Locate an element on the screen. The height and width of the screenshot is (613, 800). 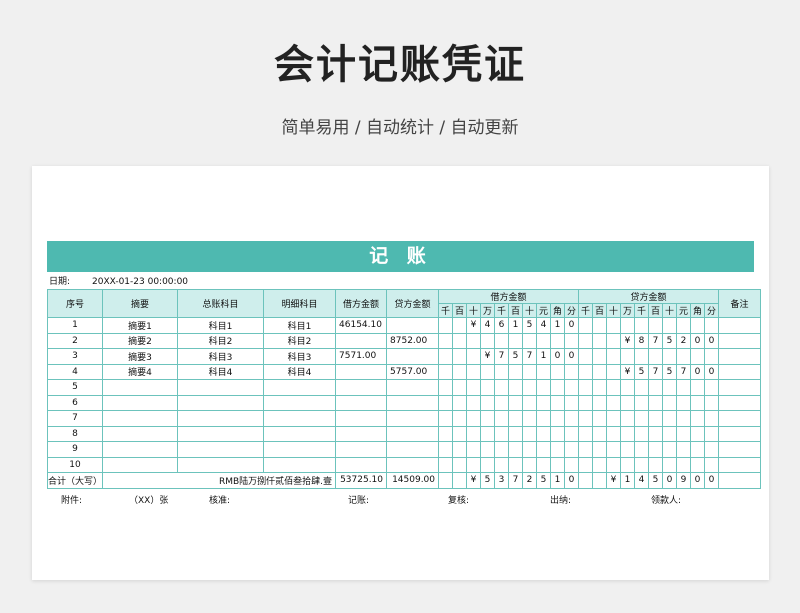
row-credit-digit: 0 is located at coordinates (712, 340).